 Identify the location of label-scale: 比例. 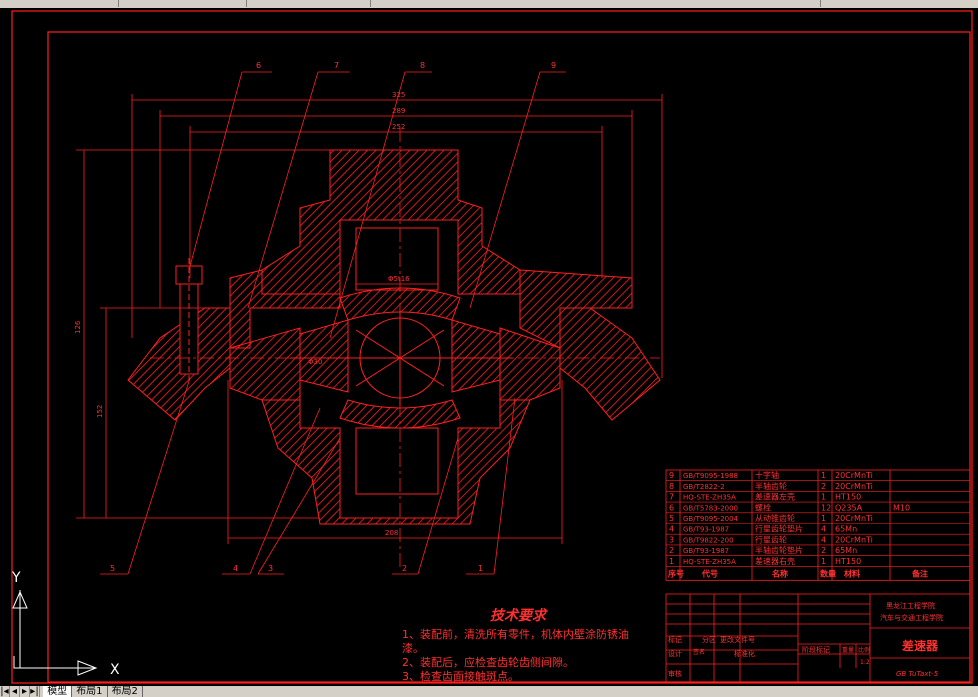
(864, 650).